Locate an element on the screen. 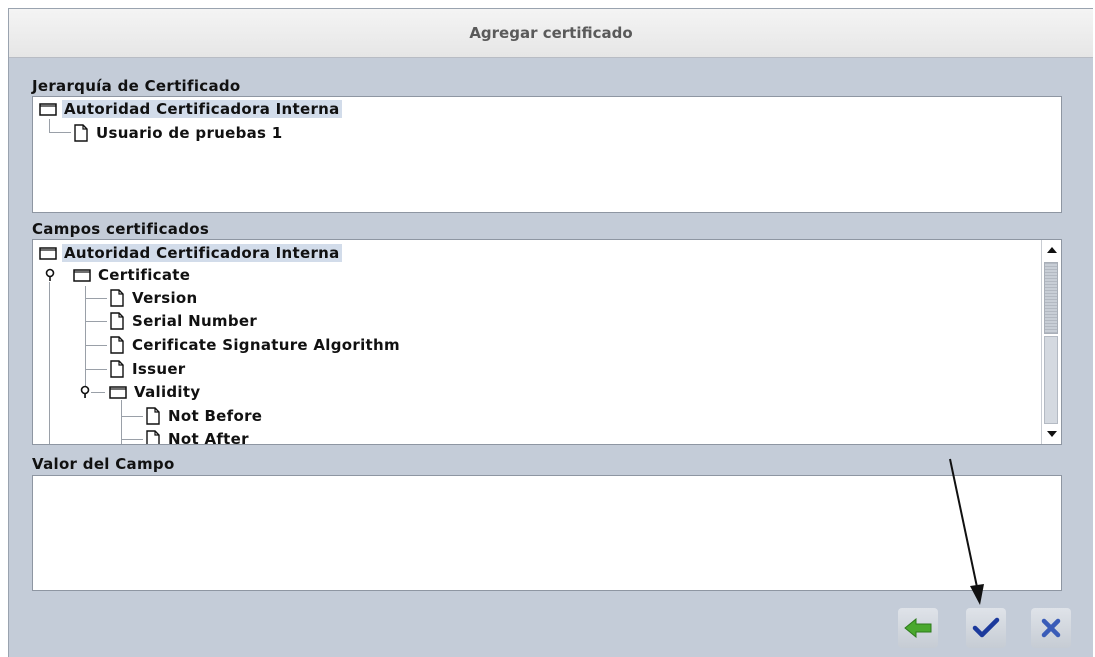 The height and width of the screenshot is (657, 1095). close-x-icon is located at coordinates (1051, 628).